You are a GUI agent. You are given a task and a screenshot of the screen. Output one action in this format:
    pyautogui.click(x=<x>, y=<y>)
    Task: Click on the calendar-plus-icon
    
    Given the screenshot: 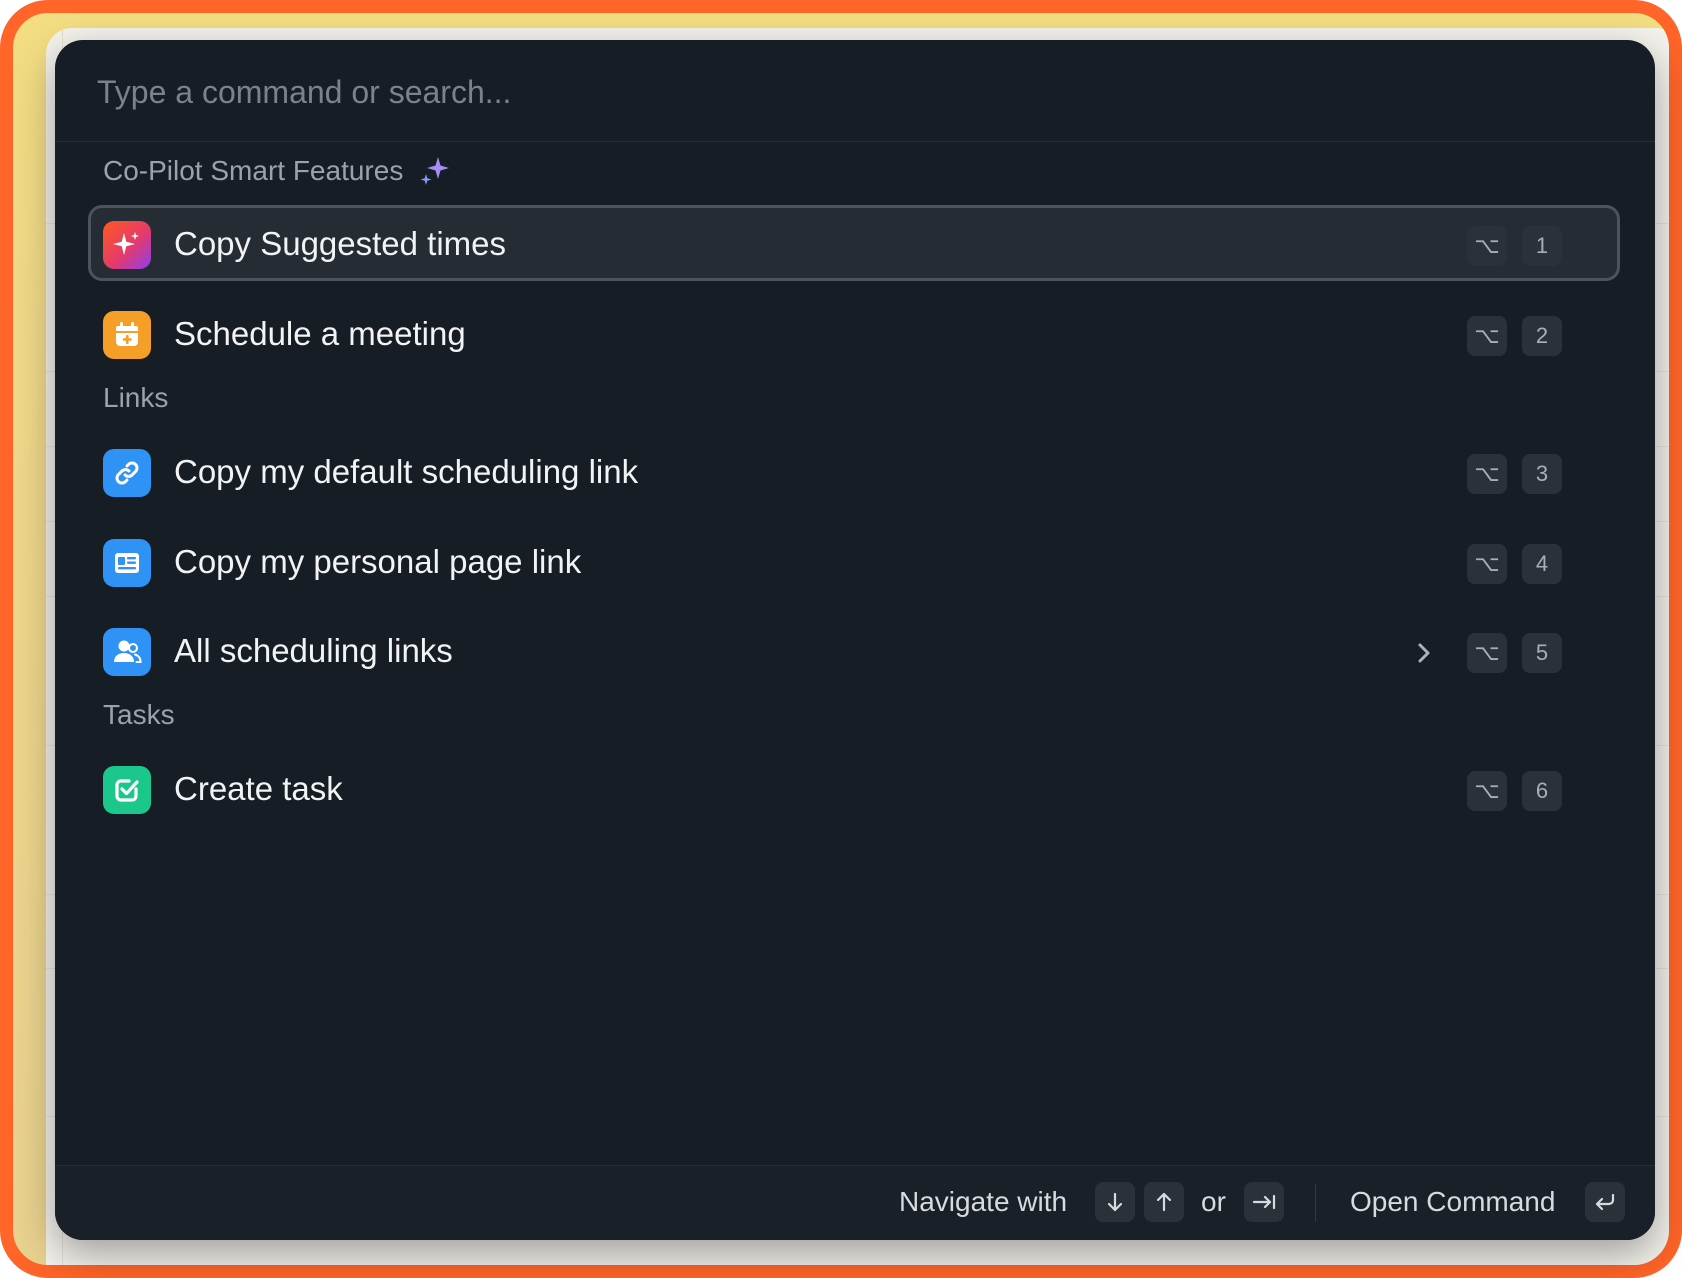 What is the action you would take?
    pyautogui.click(x=127, y=335)
    